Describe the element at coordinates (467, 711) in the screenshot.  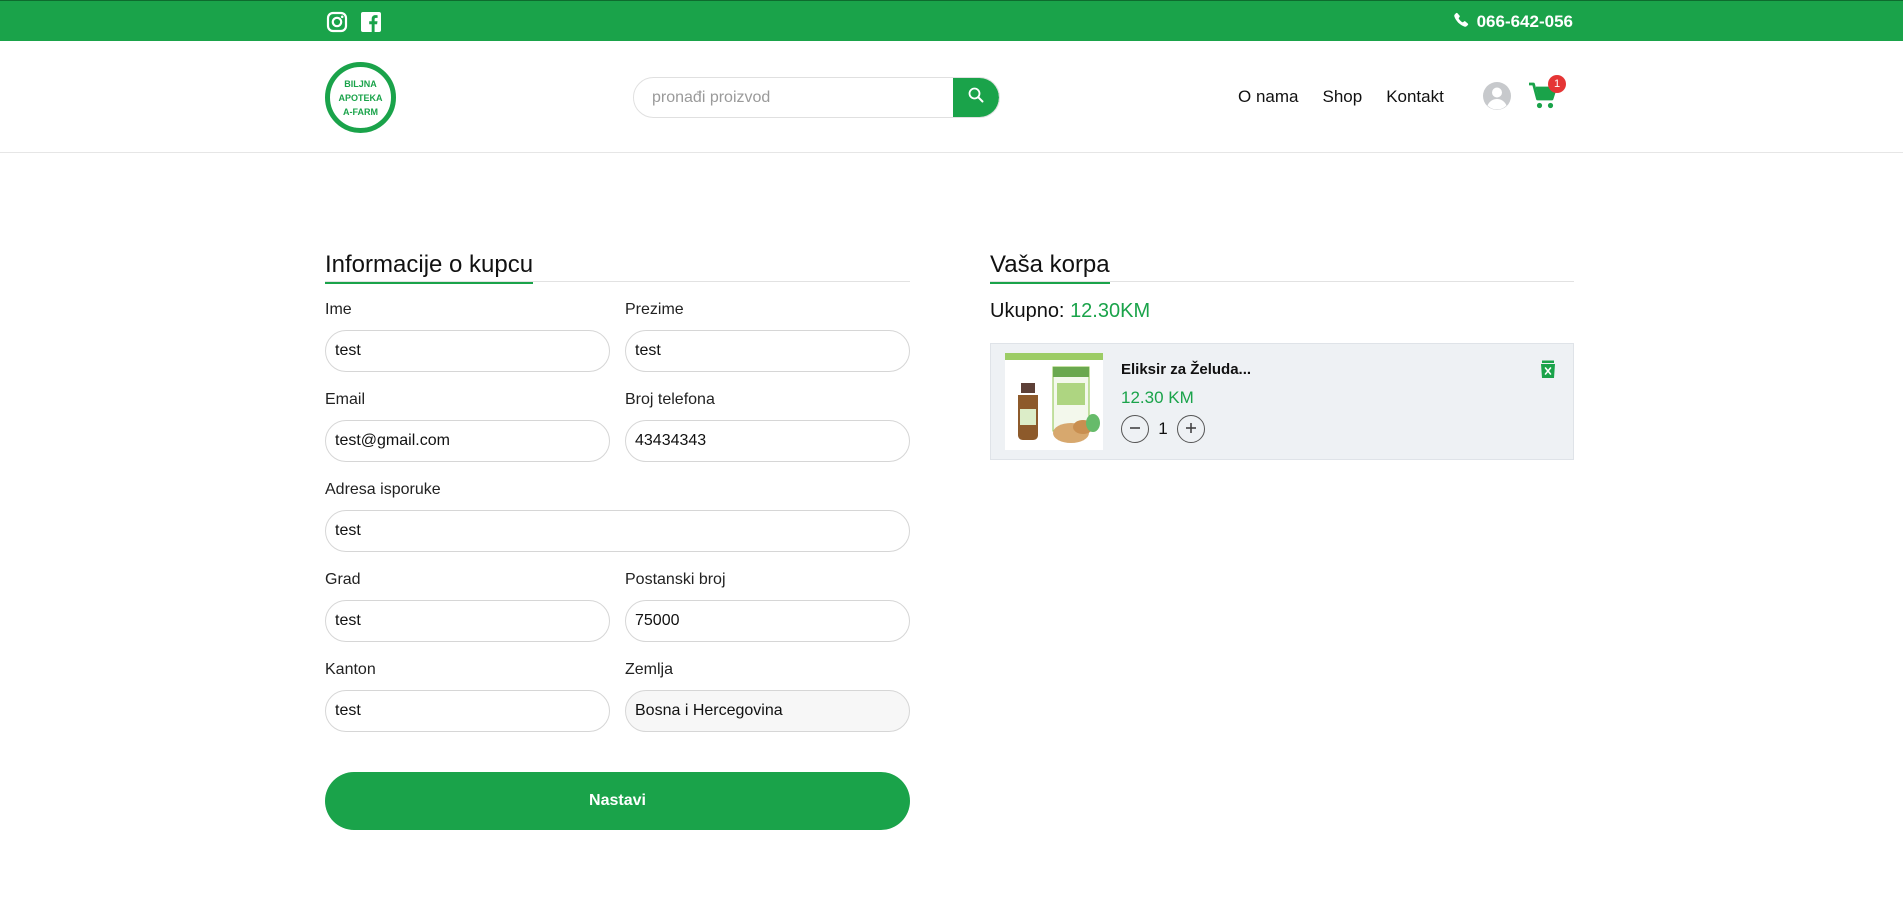
I see `kanton-field` at that location.